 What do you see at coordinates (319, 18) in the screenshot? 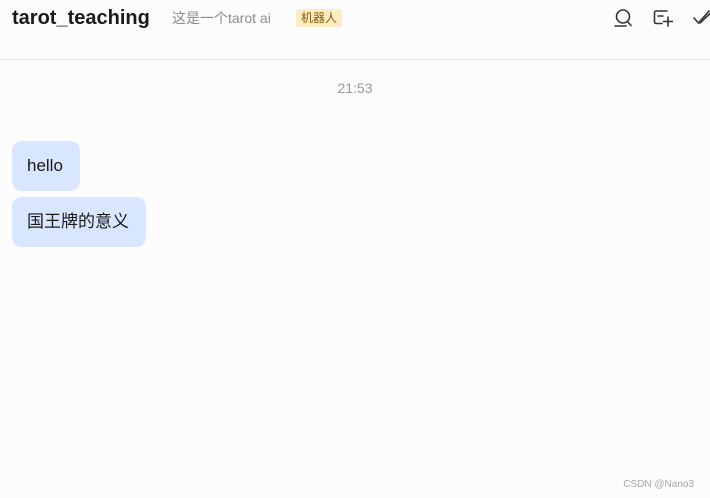
I see `bot-badge: 机器人` at bounding box center [319, 18].